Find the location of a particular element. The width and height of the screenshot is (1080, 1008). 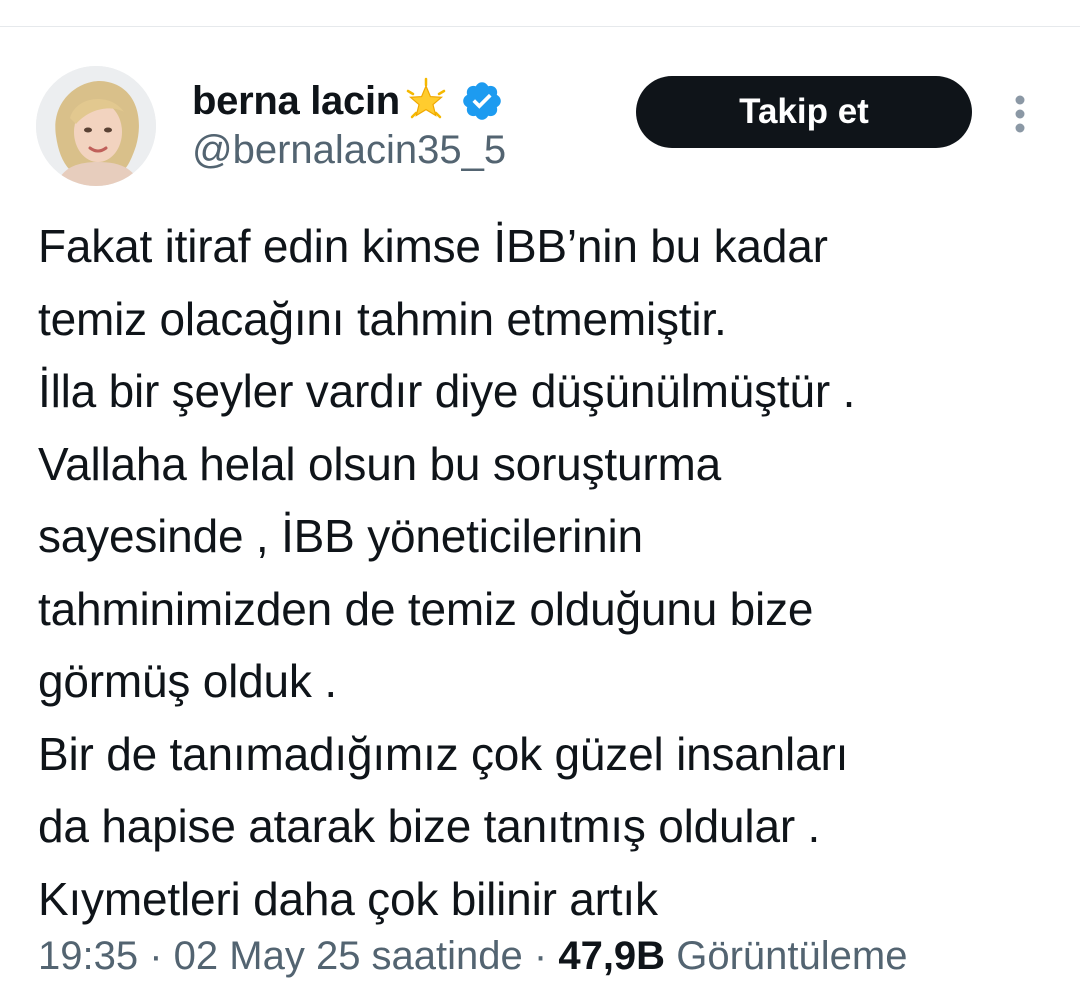

tweet-line: tahminimizden de temiz olduğunu bize is located at coordinates (426, 608).